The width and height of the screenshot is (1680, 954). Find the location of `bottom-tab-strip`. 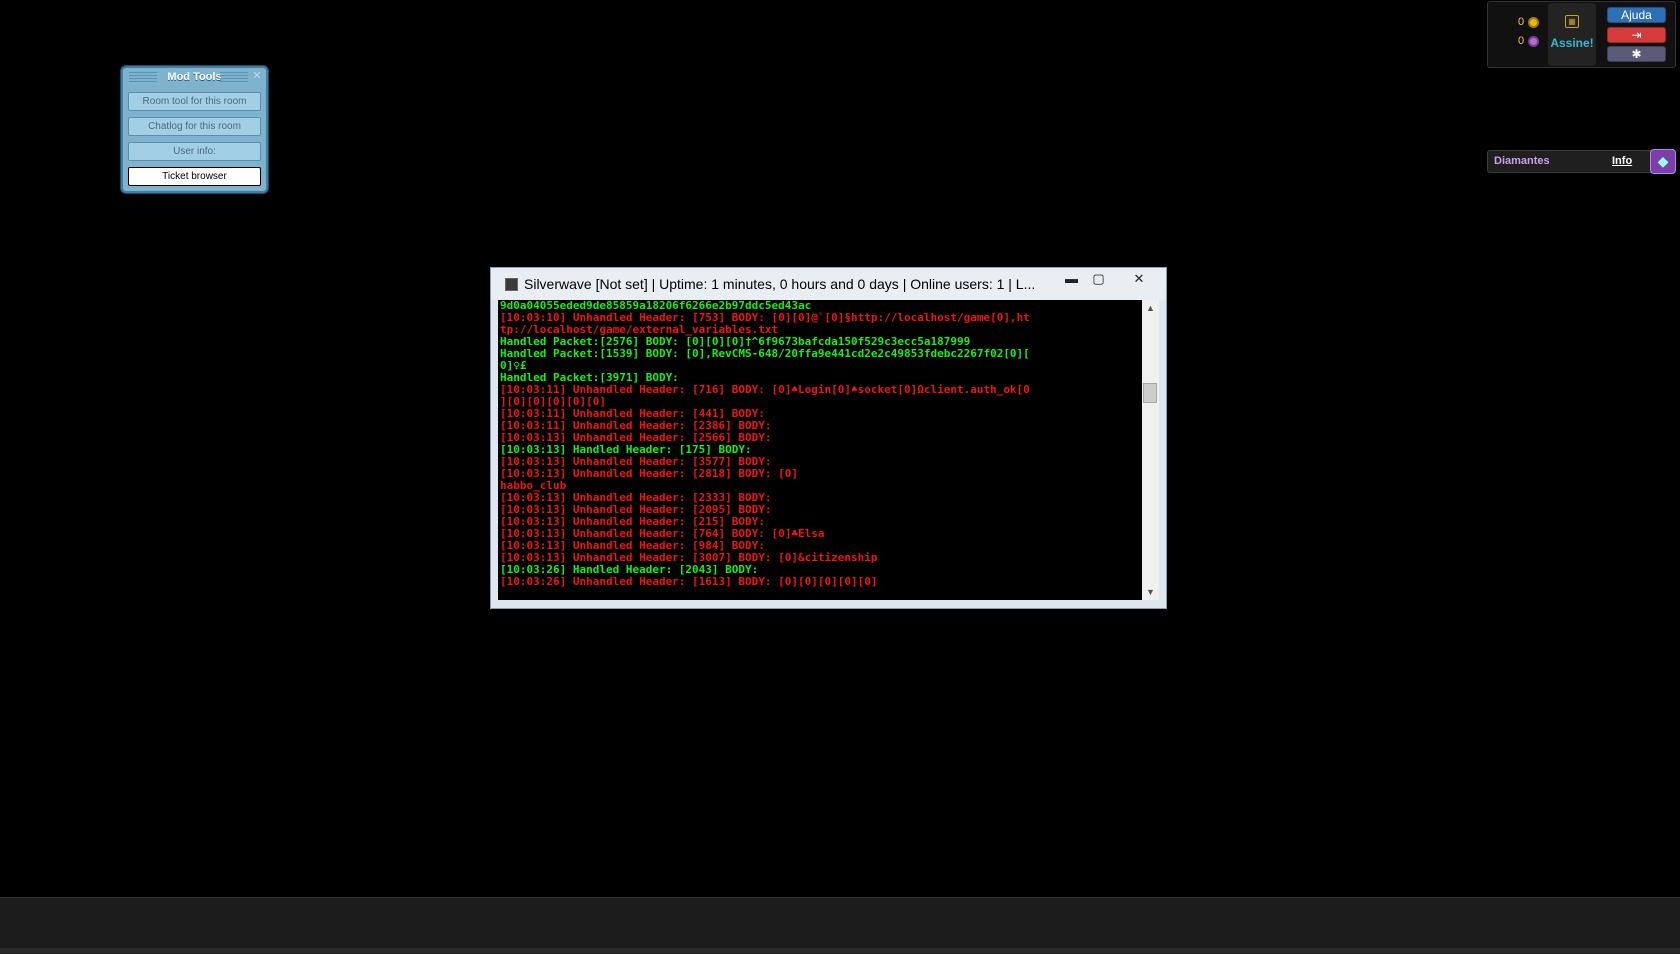

bottom-tab-strip is located at coordinates (840, 950).